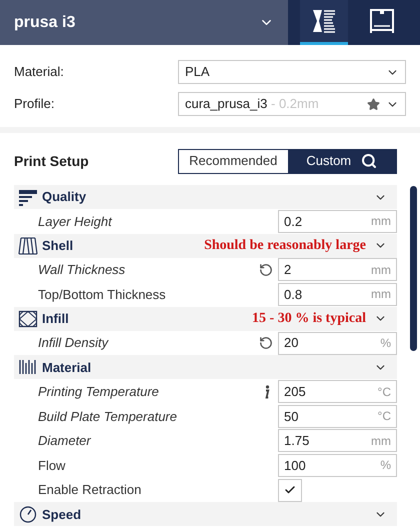 The height and width of the screenshot is (532, 420). Describe the element at coordinates (292, 72) in the screenshot. I see `dropdown: PLA` at that location.